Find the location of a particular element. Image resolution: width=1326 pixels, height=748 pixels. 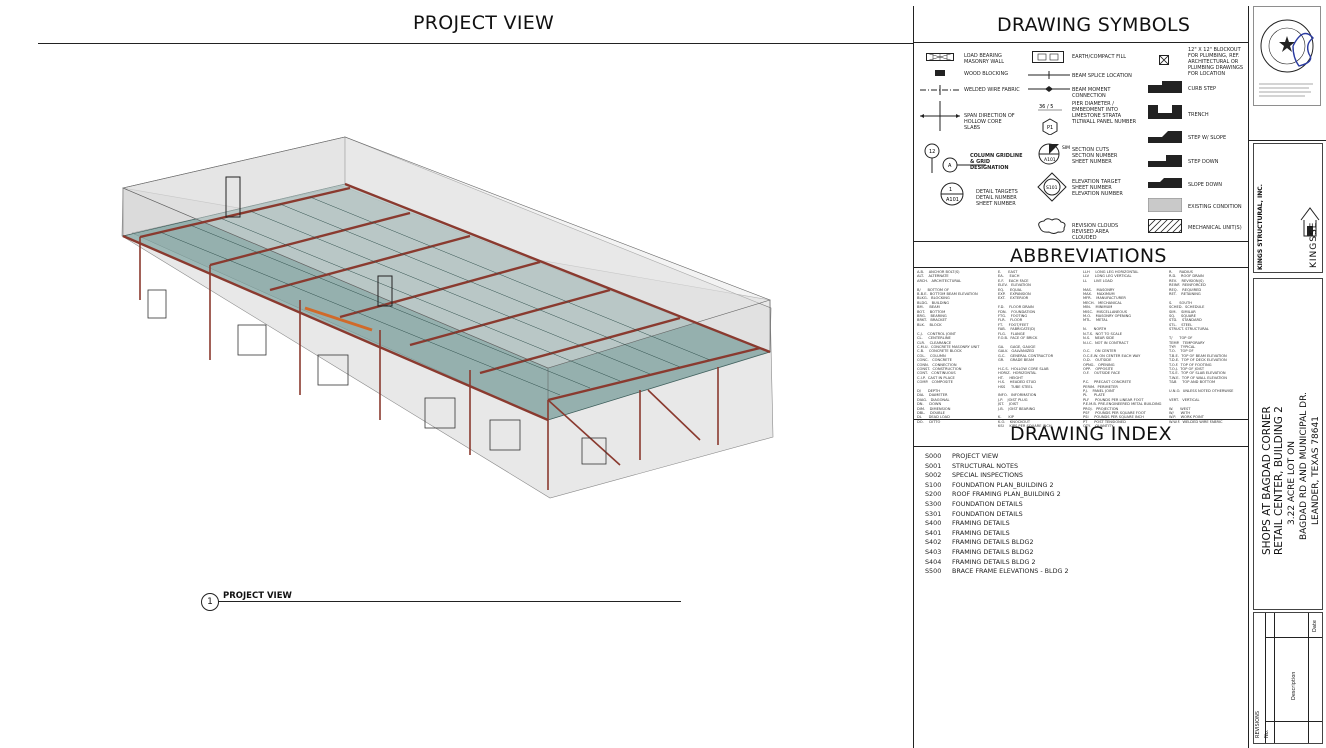

sheet-title: SPECIAL INSPECTIONS is located at coordinates (987, 475).